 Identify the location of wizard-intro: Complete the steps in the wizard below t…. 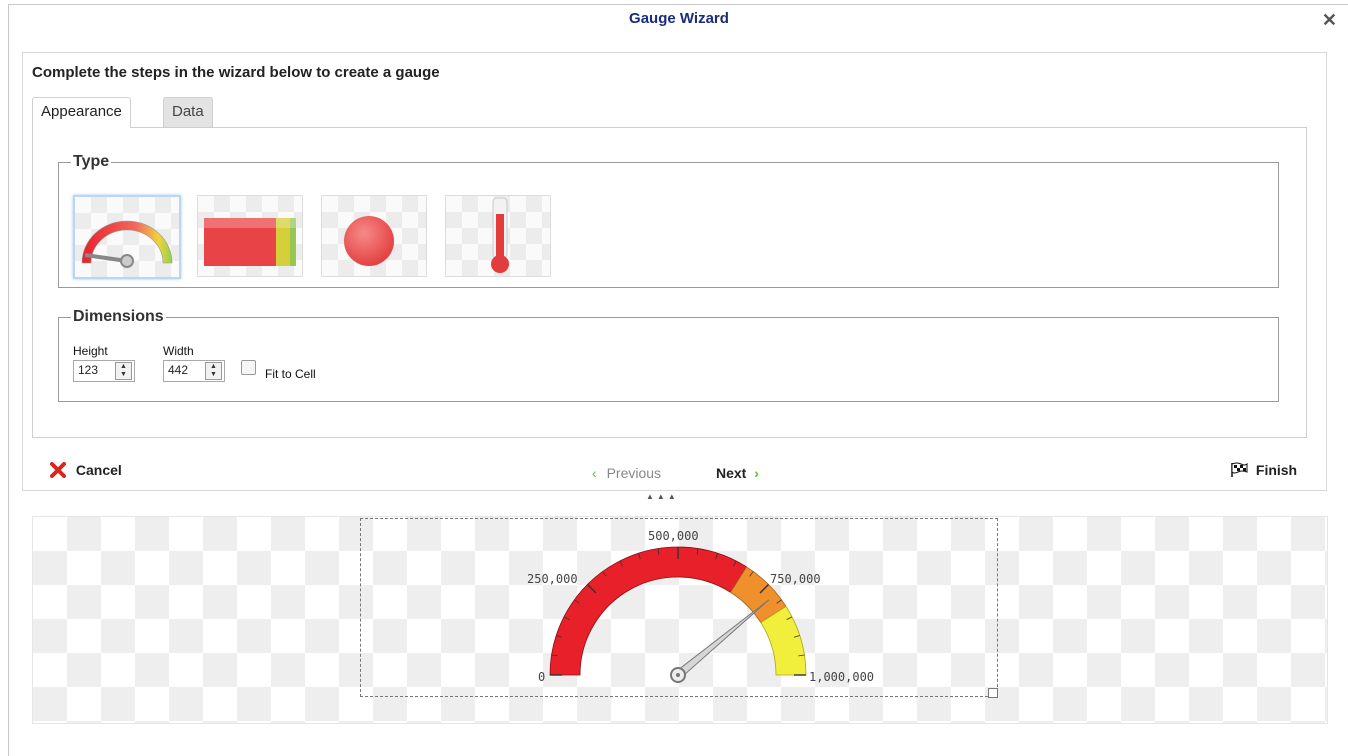
(236, 72).